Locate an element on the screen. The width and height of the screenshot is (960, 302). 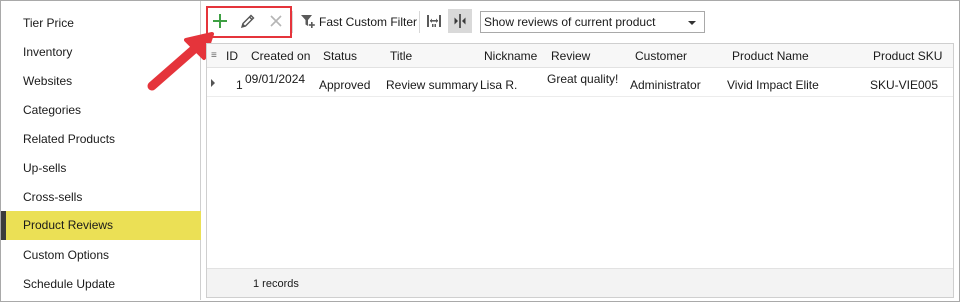
pencil-icon is located at coordinates (247, 21).